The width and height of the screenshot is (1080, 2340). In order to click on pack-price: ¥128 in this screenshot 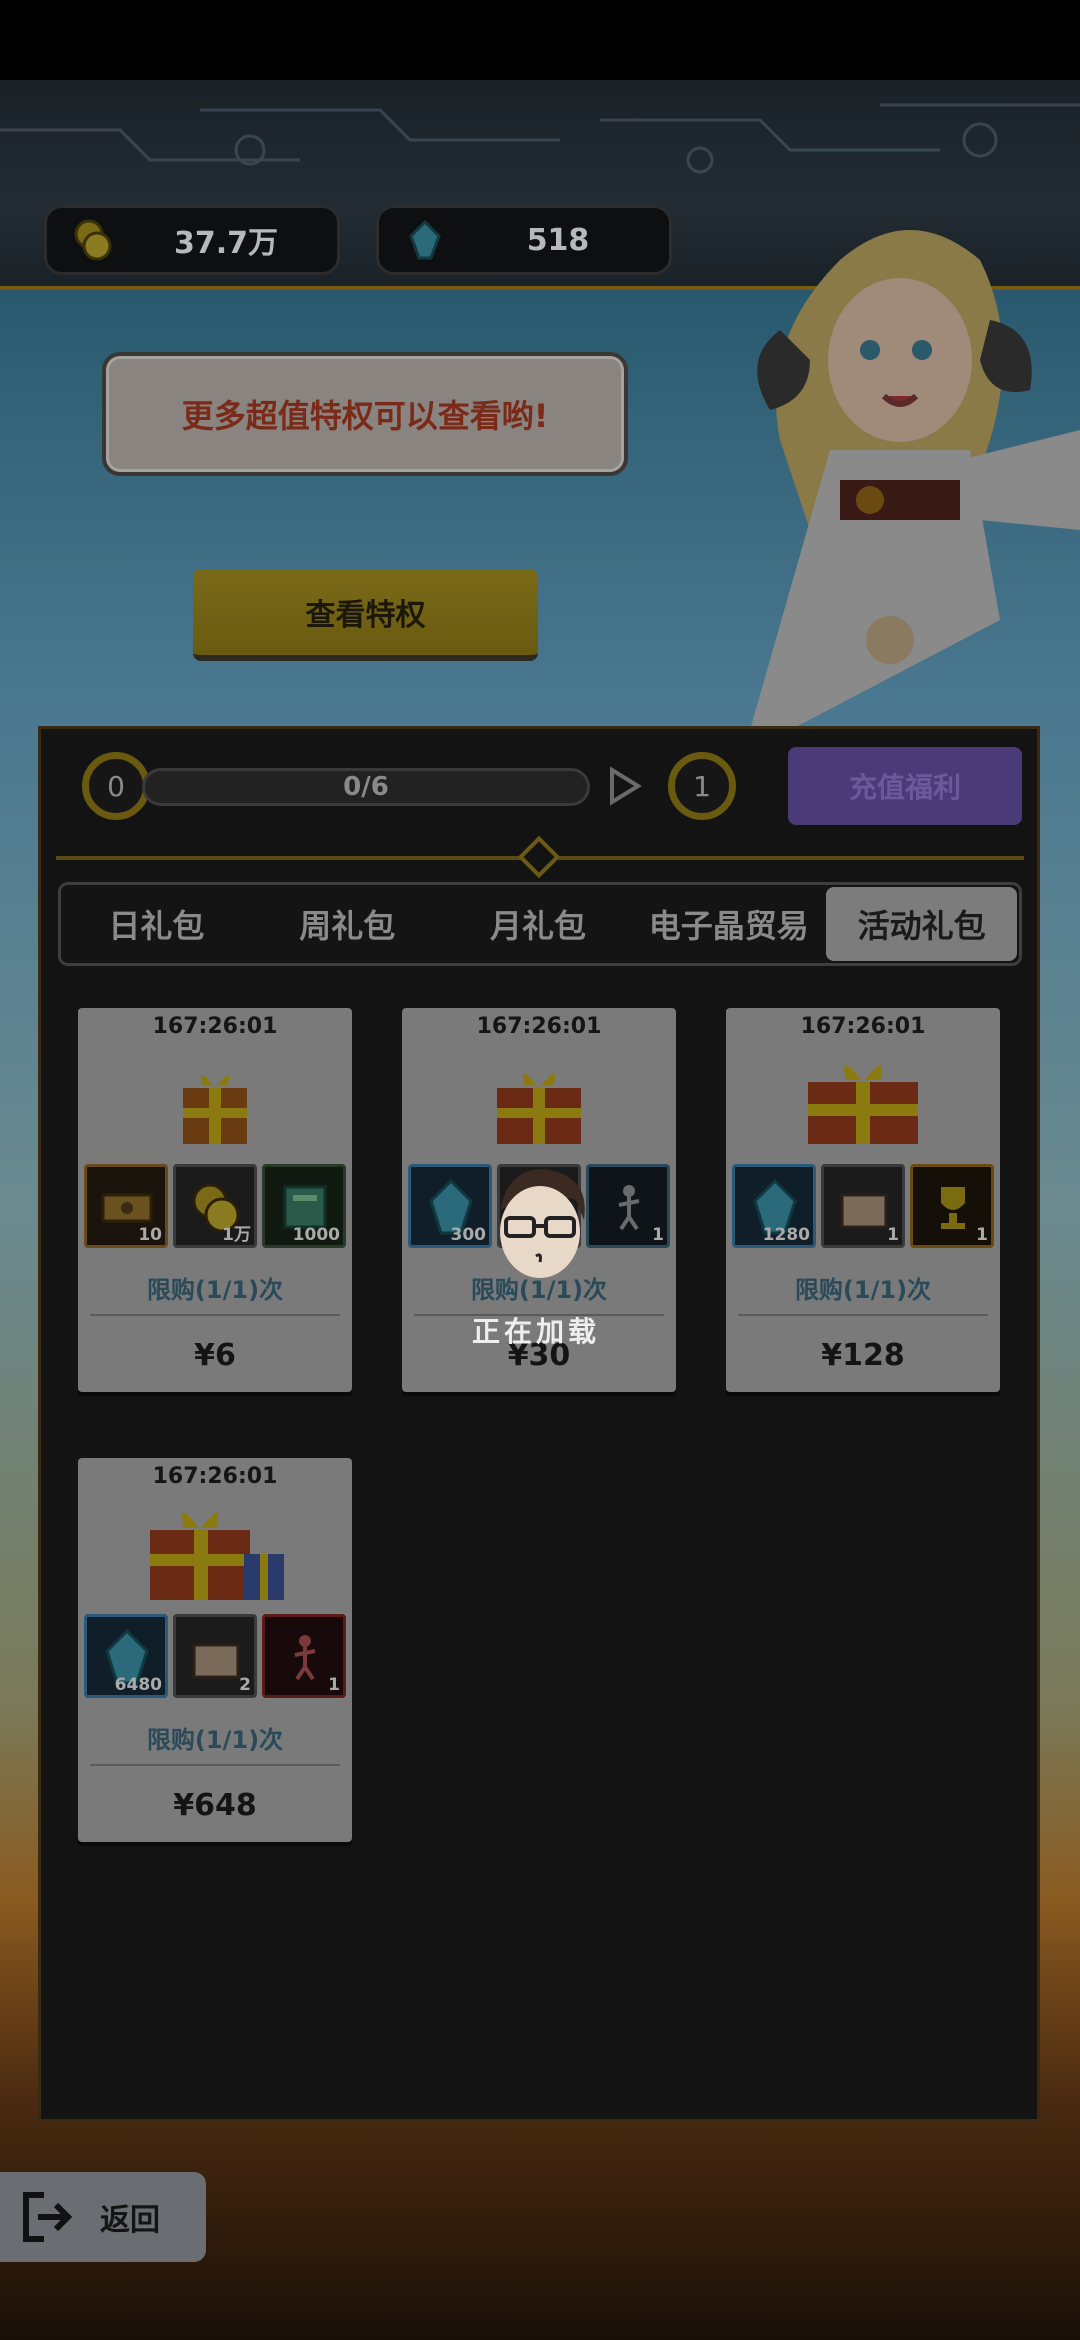, I will do `click(863, 1355)`.